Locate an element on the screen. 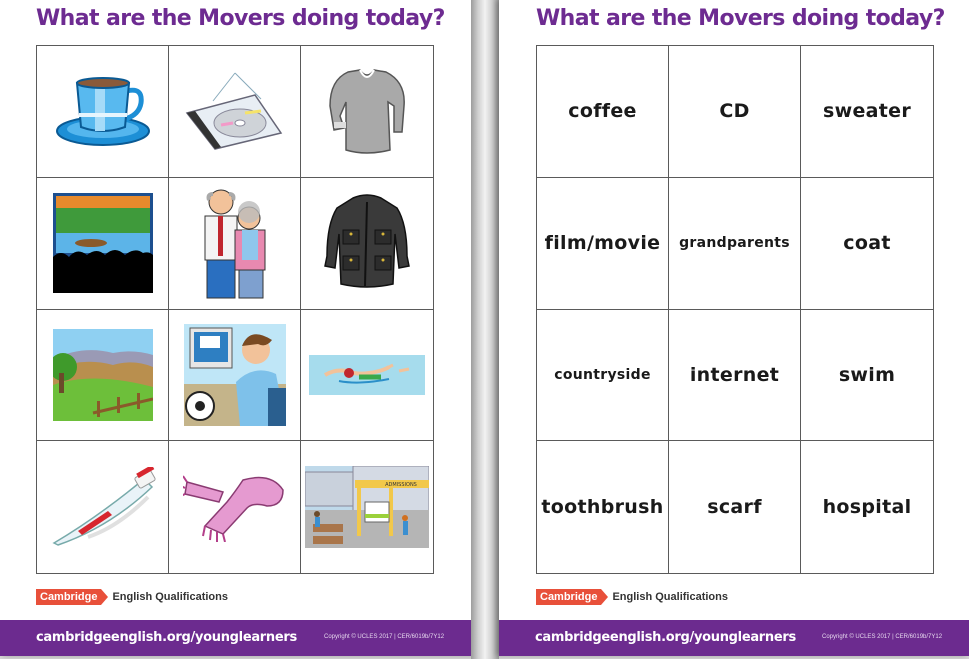  toothbrush-icon is located at coordinates (103, 506).